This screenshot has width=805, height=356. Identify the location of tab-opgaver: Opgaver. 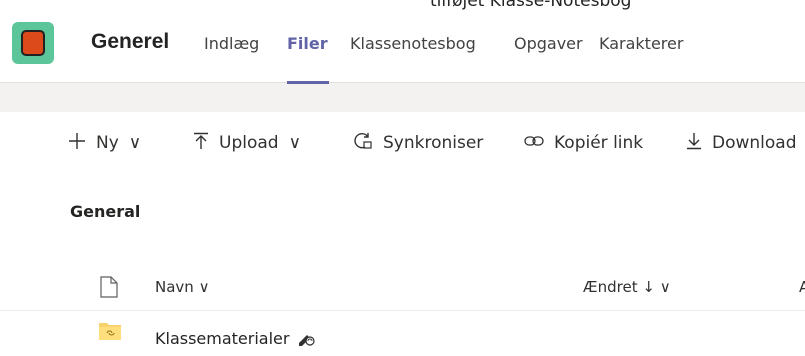
(548, 43).